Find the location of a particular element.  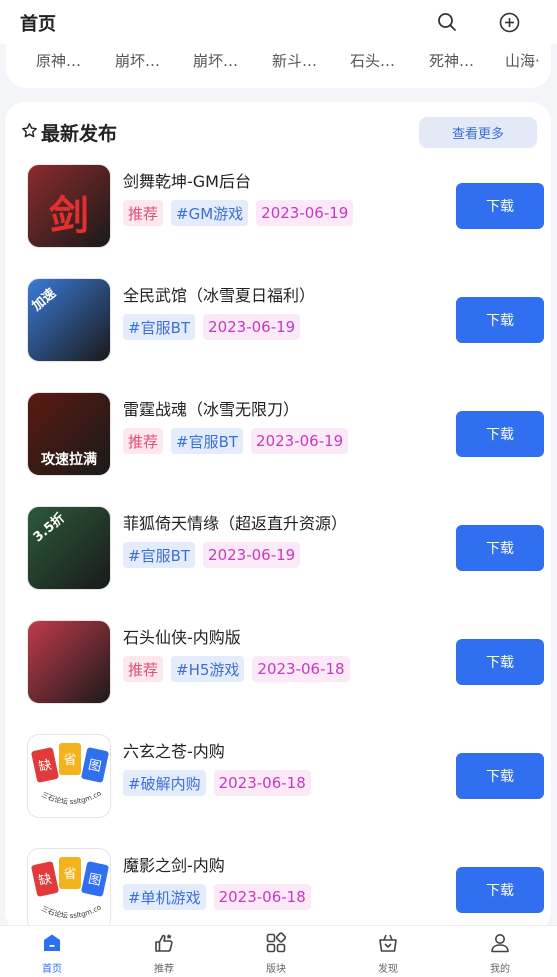

nav-discover: 发现 is located at coordinates (388, 954).